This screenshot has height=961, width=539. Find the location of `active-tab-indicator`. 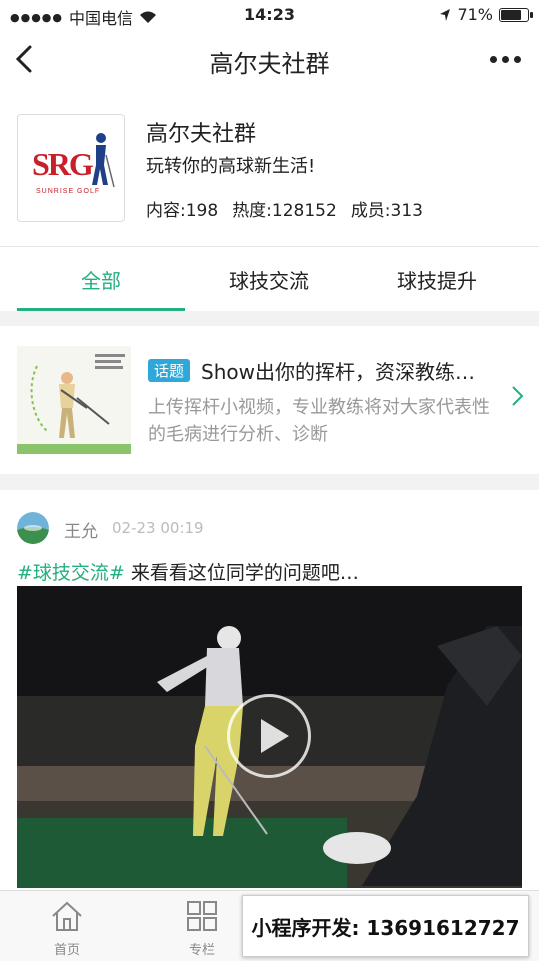

active-tab-indicator is located at coordinates (101, 309).